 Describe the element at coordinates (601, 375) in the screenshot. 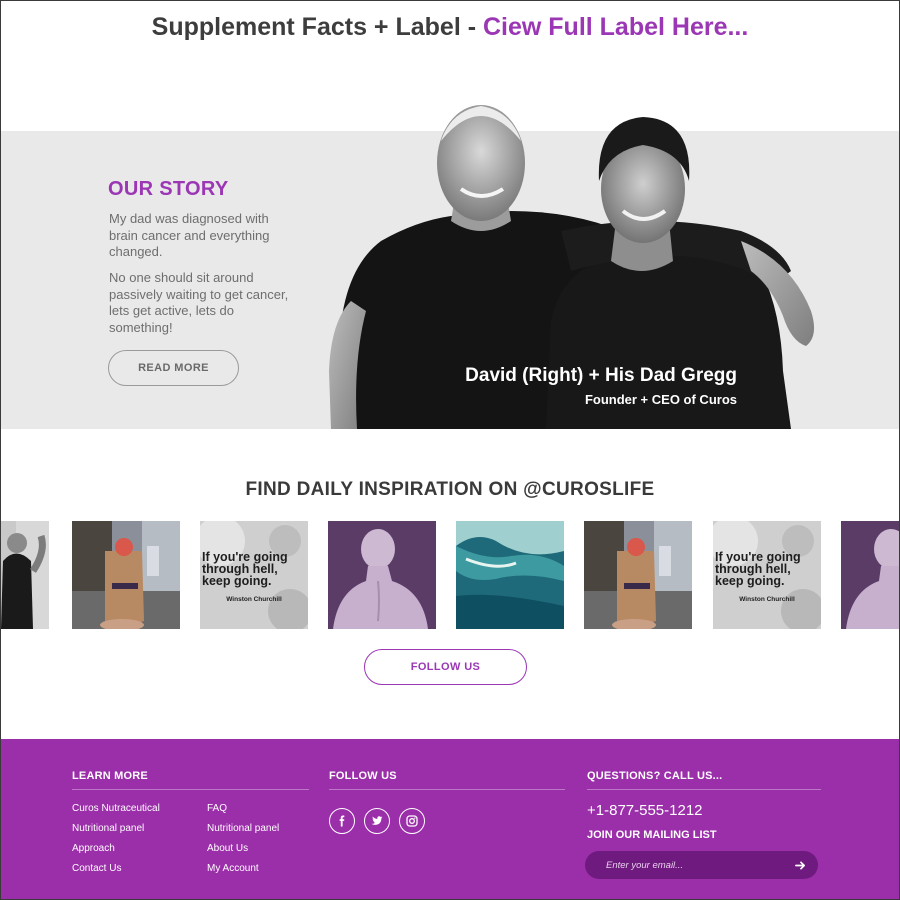

I see `photo-caption-title: David (Right) + His Dad Gregg` at that location.